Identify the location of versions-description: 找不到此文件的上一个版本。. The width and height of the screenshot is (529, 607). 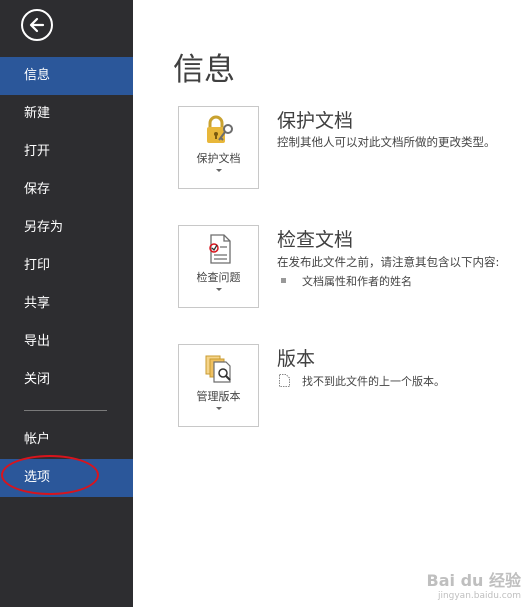
(373, 381).